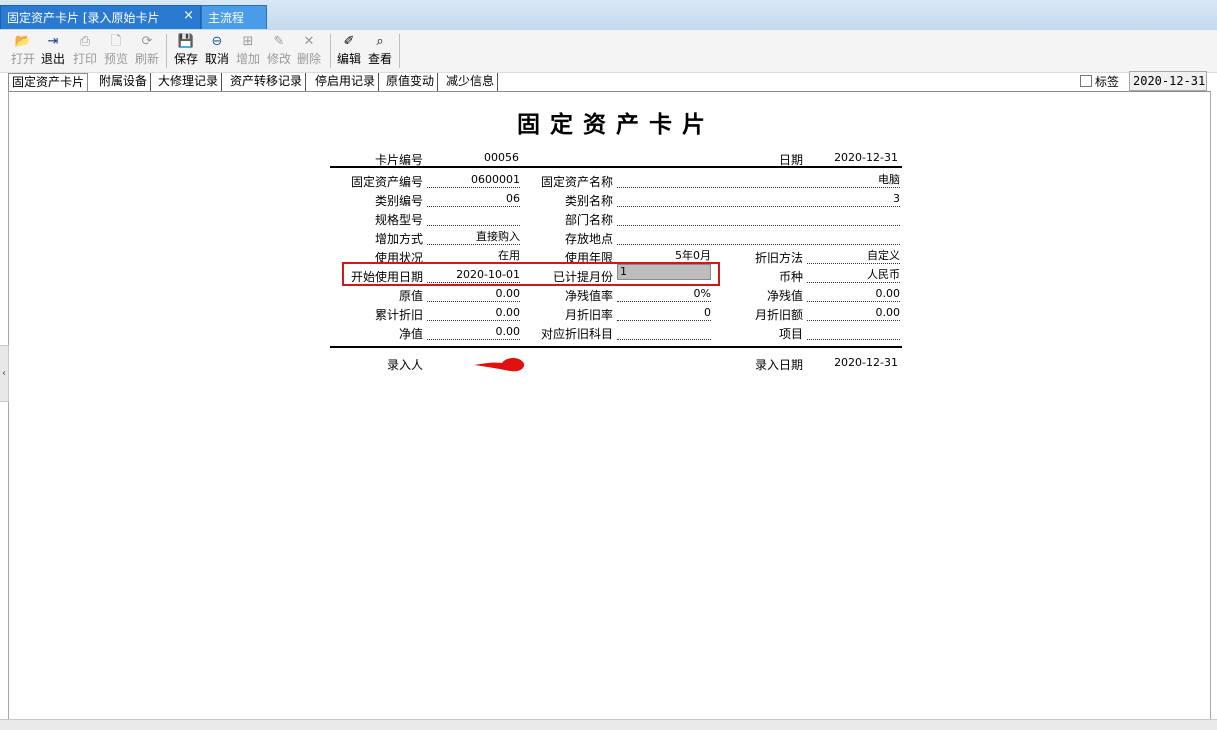 The height and width of the screenshot is (730, 1217). What do you see at coordinates (588, 220) in the screenshot?
I see `dept-label: 部门名称` at bounding box center [588, 220].